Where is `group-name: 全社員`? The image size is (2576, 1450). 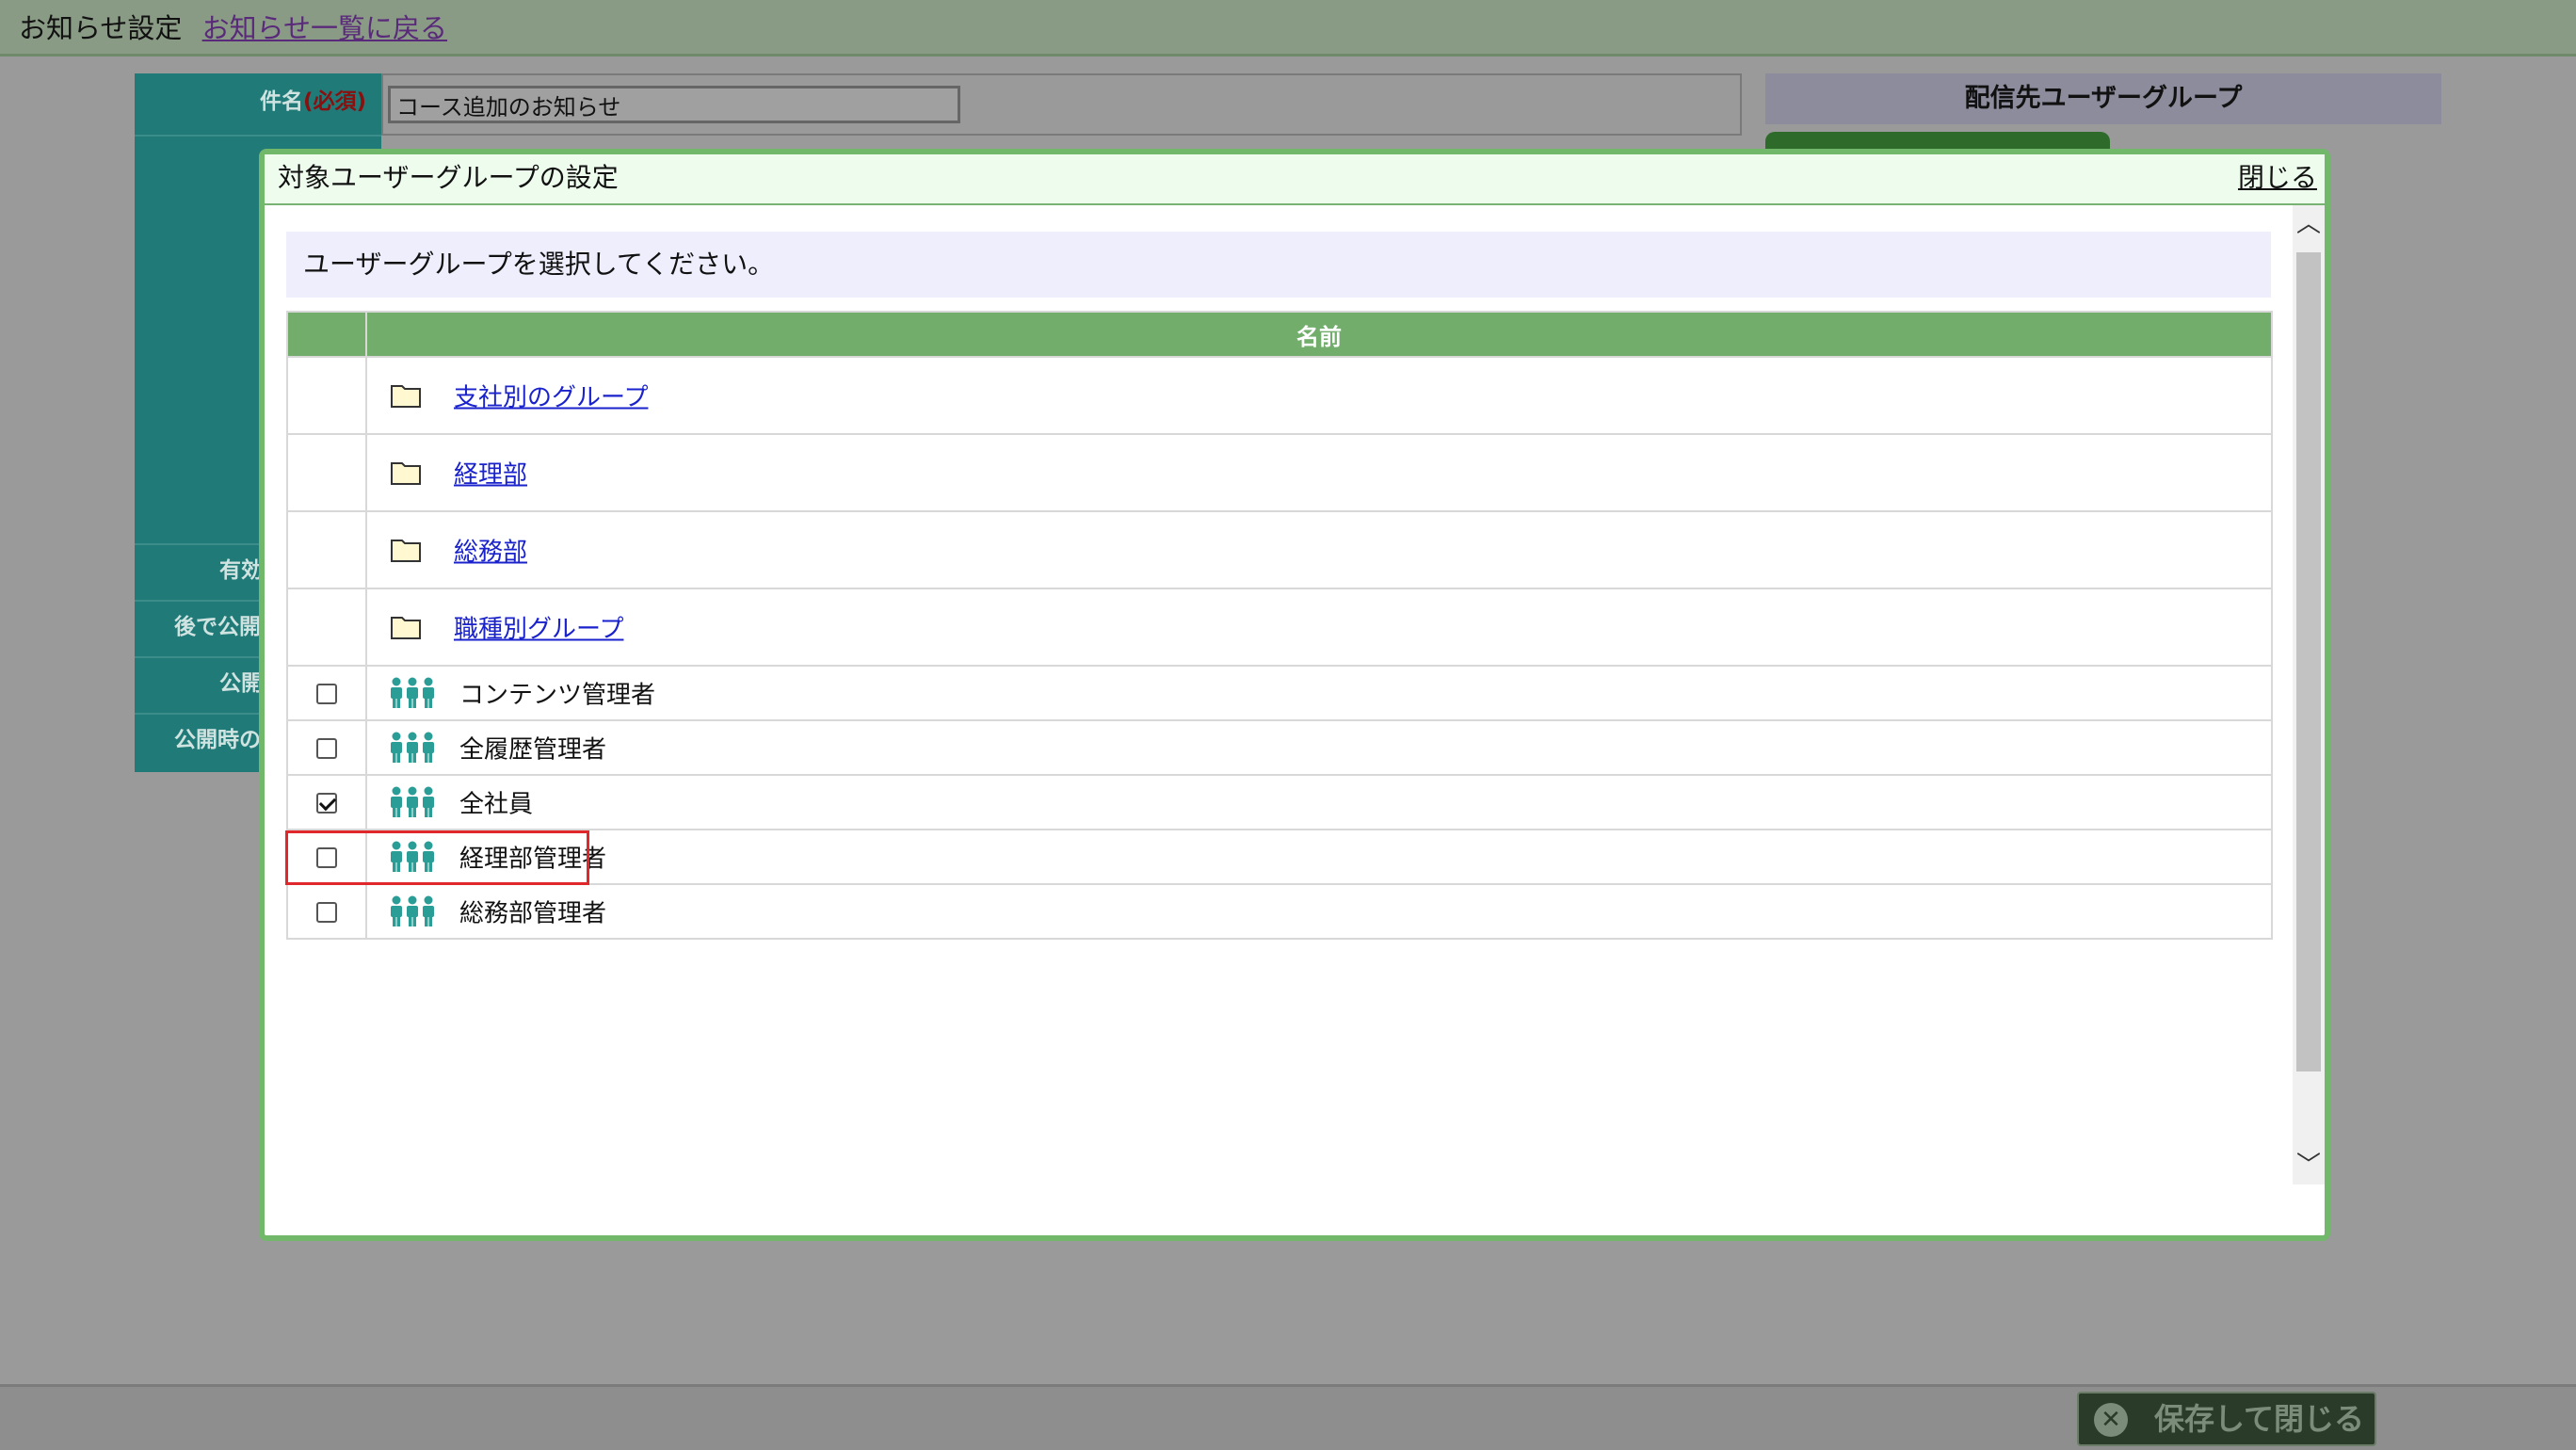 group-name: 全社員 is located at coordinates (496, 804).